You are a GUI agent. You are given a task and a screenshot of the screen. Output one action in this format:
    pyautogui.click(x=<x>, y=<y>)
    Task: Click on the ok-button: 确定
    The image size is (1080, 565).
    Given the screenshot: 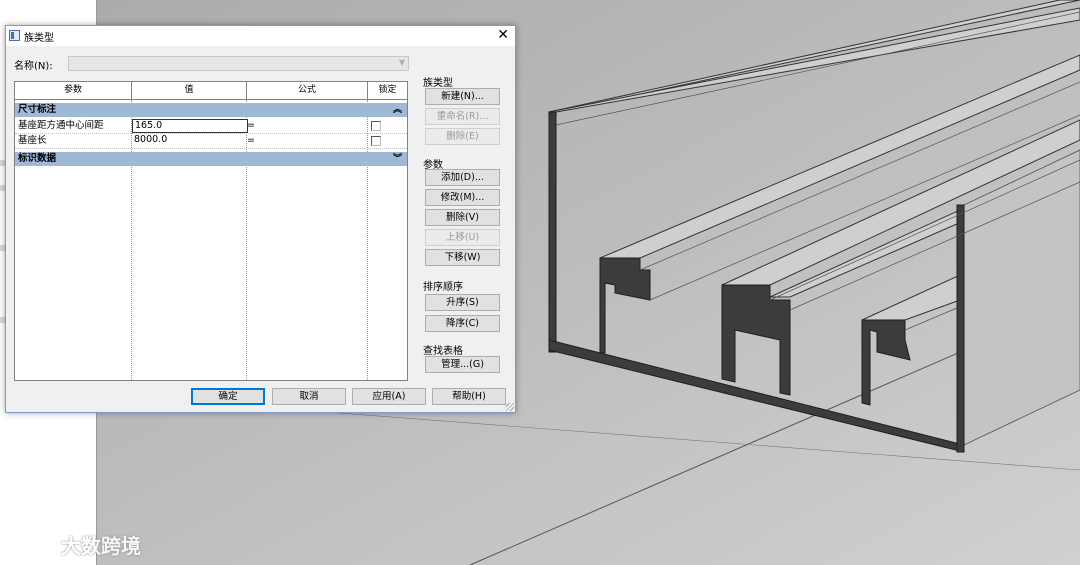 What is the action you would take?
    pyautogui.click(x=228, y=396)
    